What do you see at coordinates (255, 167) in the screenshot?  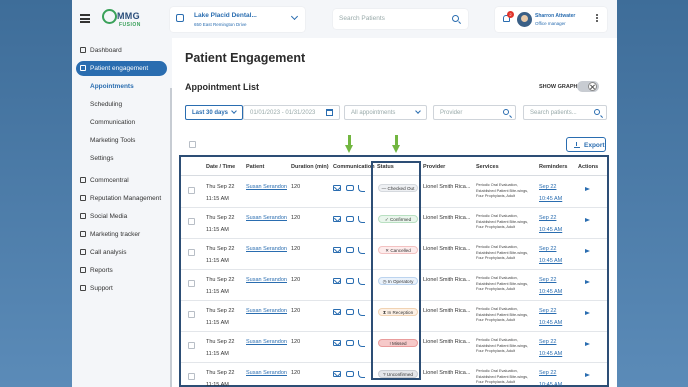 I see `header-patient: Patient` at bounding box center [255, 167].